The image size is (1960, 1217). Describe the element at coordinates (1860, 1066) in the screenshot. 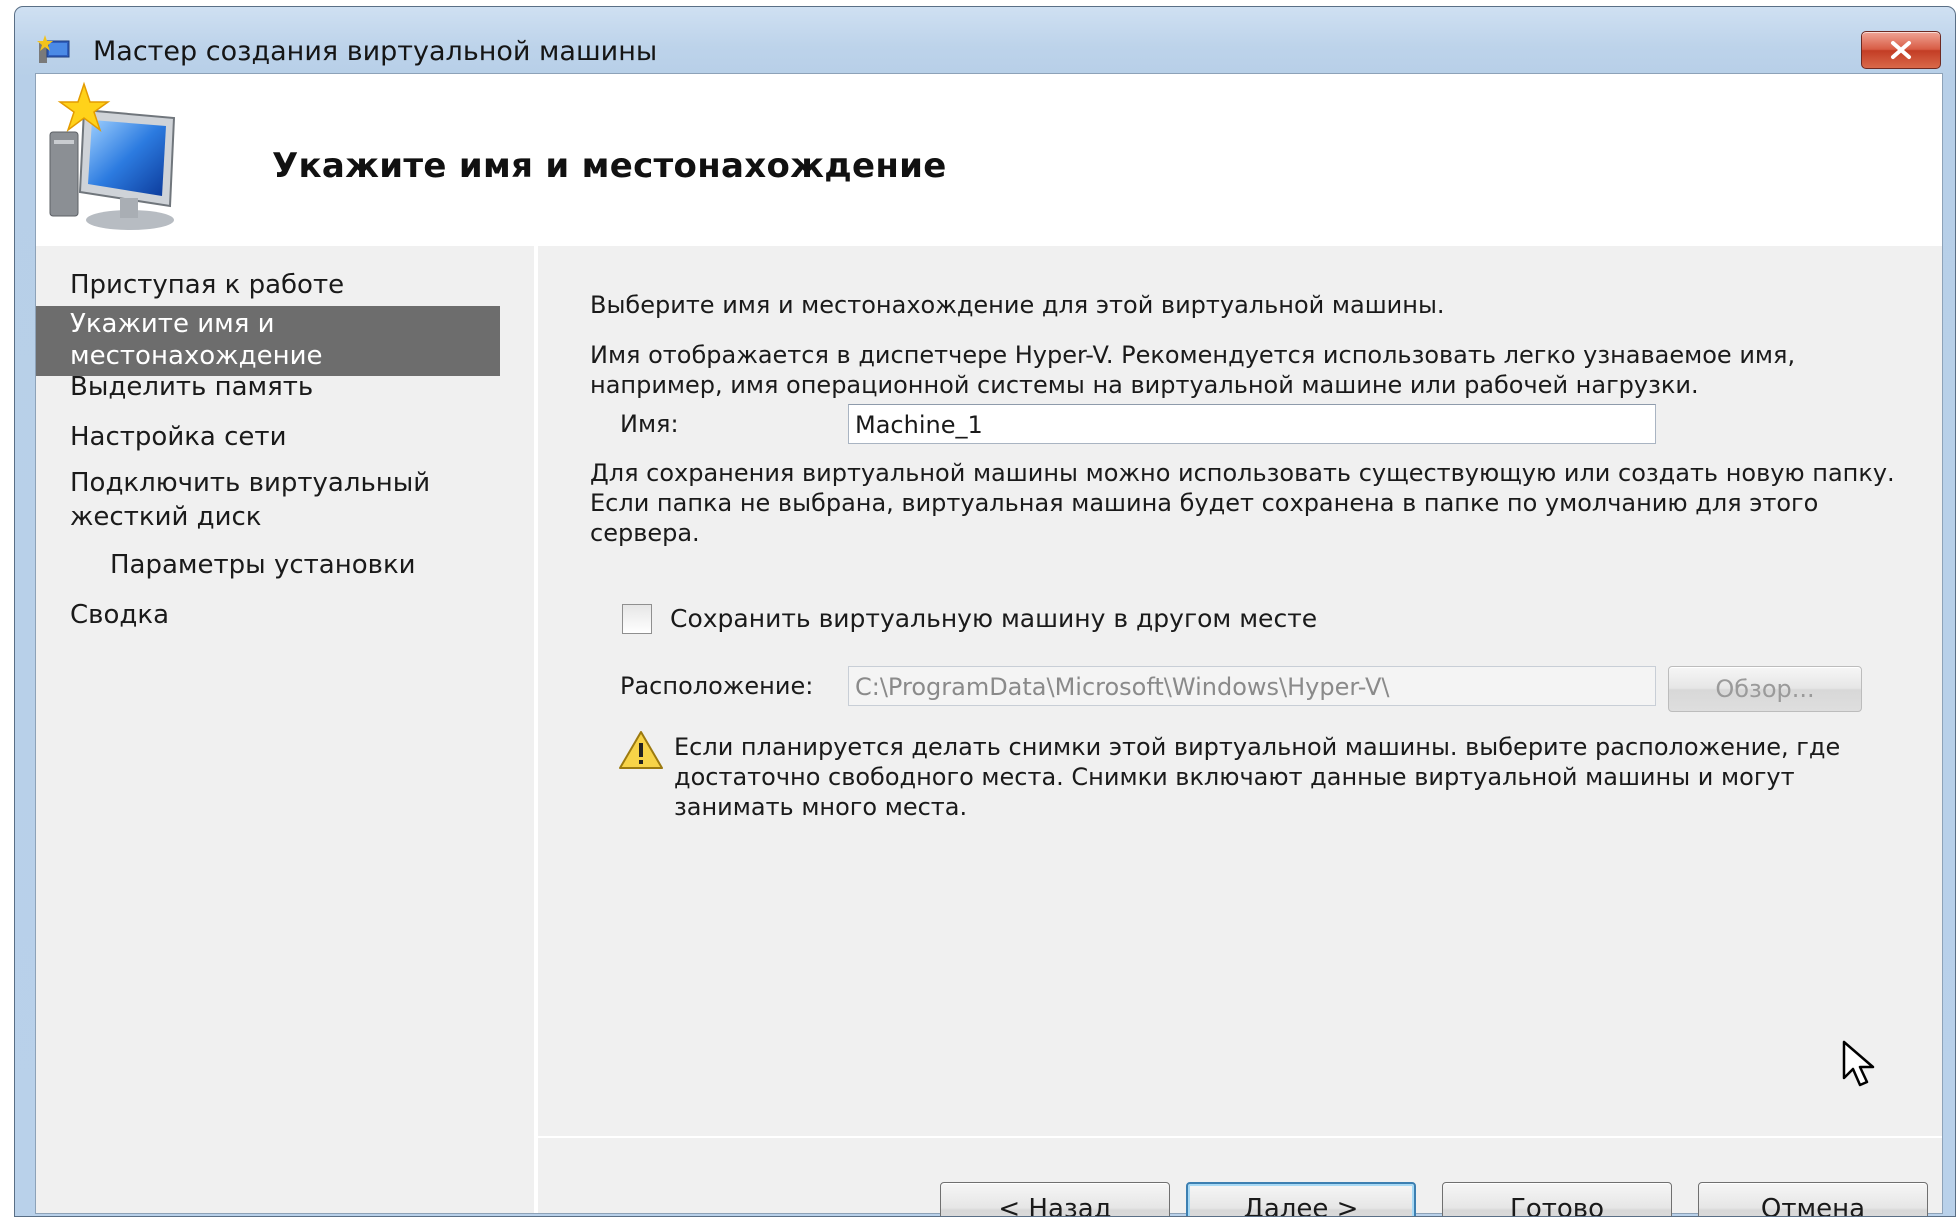

I see `mouse-pointer-icon` at that location.